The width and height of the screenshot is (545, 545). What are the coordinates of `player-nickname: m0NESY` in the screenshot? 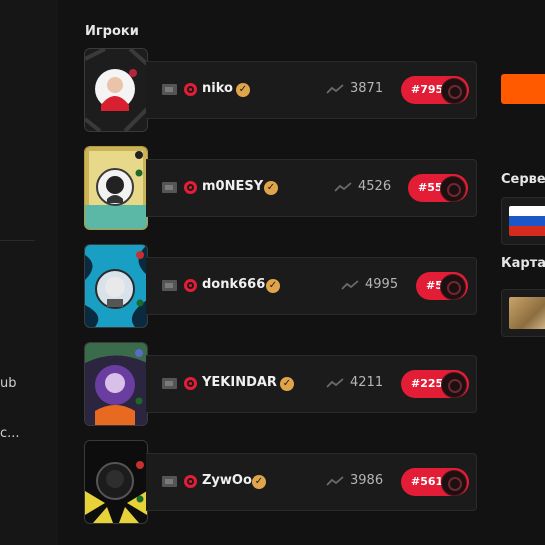 It's located at (232, 186).